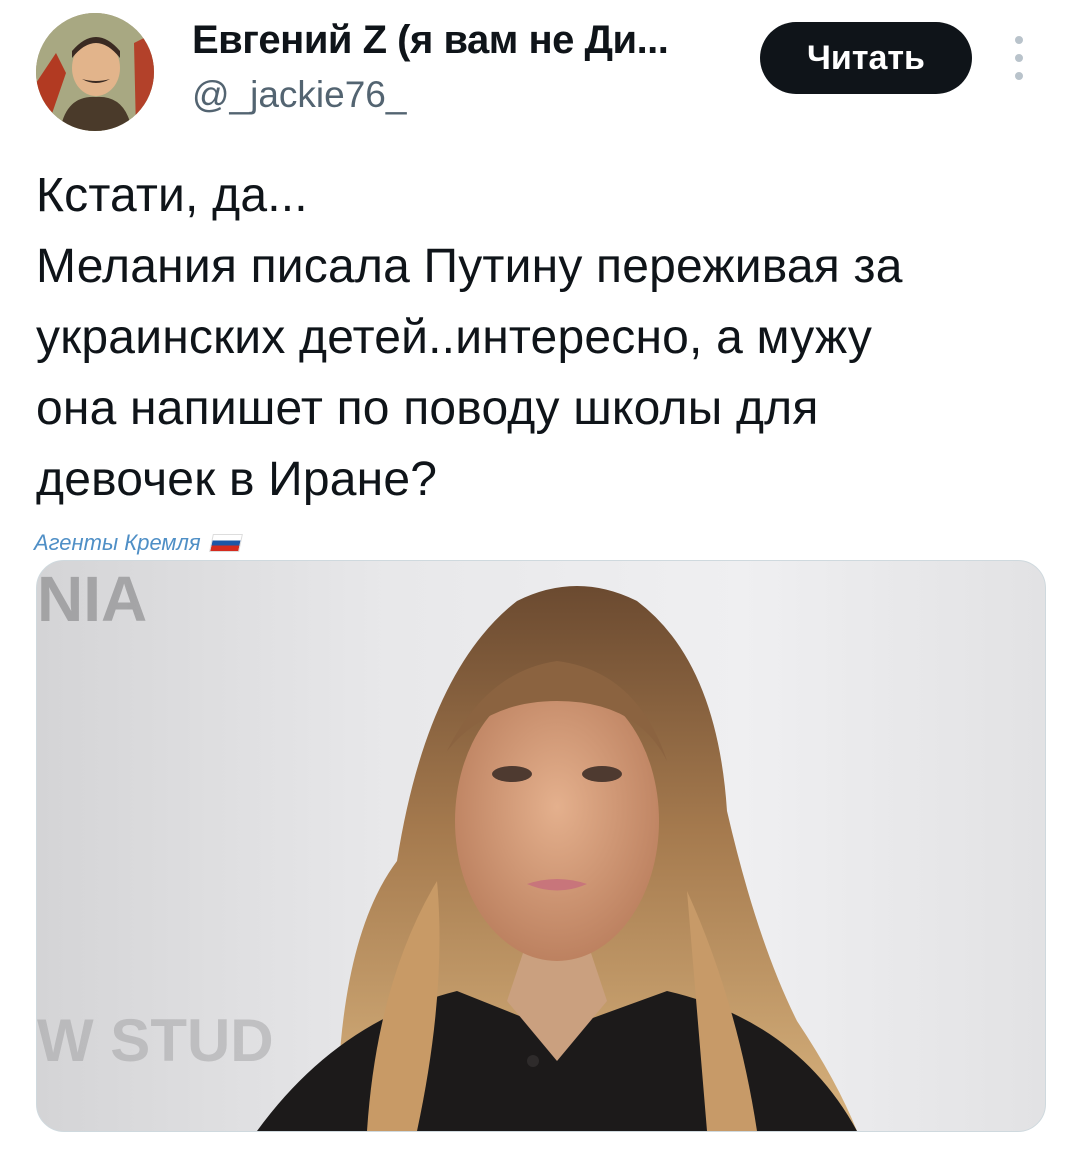 This screenshot has width=1080, height=1162. Describe the element at coordinates (225, 543) in the screenshot. I see `russian-flag-icon` at that location.